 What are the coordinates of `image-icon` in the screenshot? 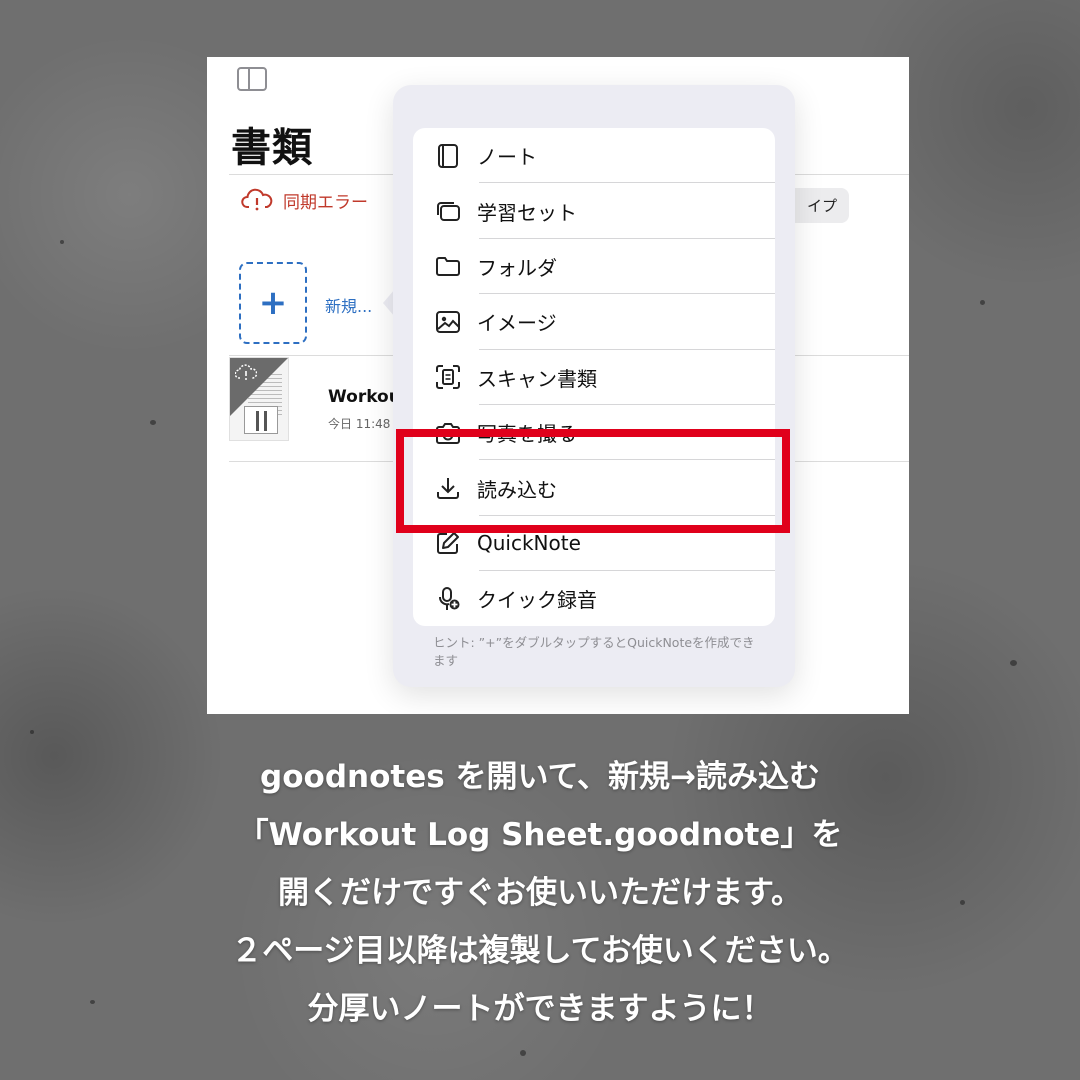 It's located at (448, 321).